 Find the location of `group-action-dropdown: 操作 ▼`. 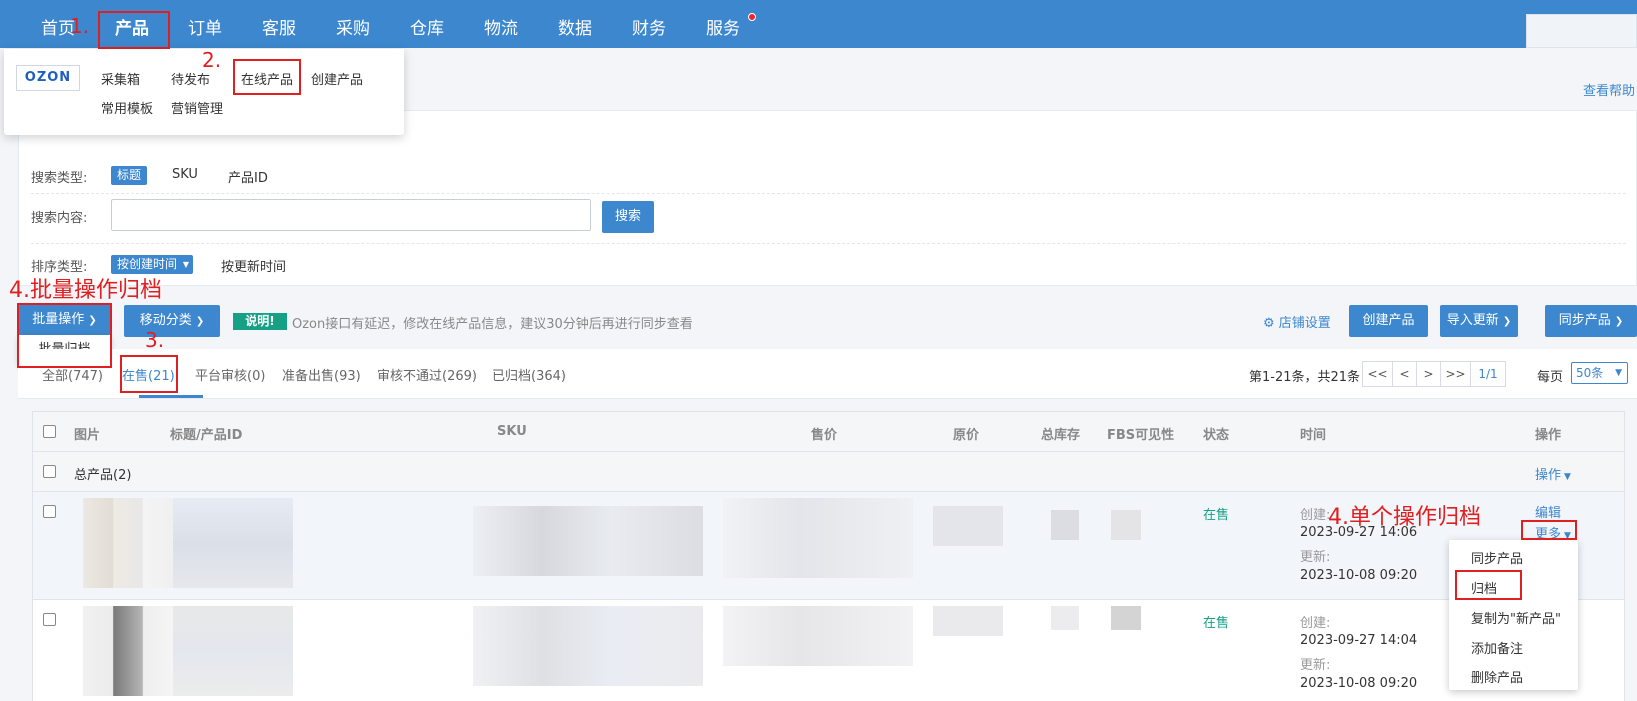

group-action-dropdown: 操作 ▼ is located at coordinates (1553, 473).